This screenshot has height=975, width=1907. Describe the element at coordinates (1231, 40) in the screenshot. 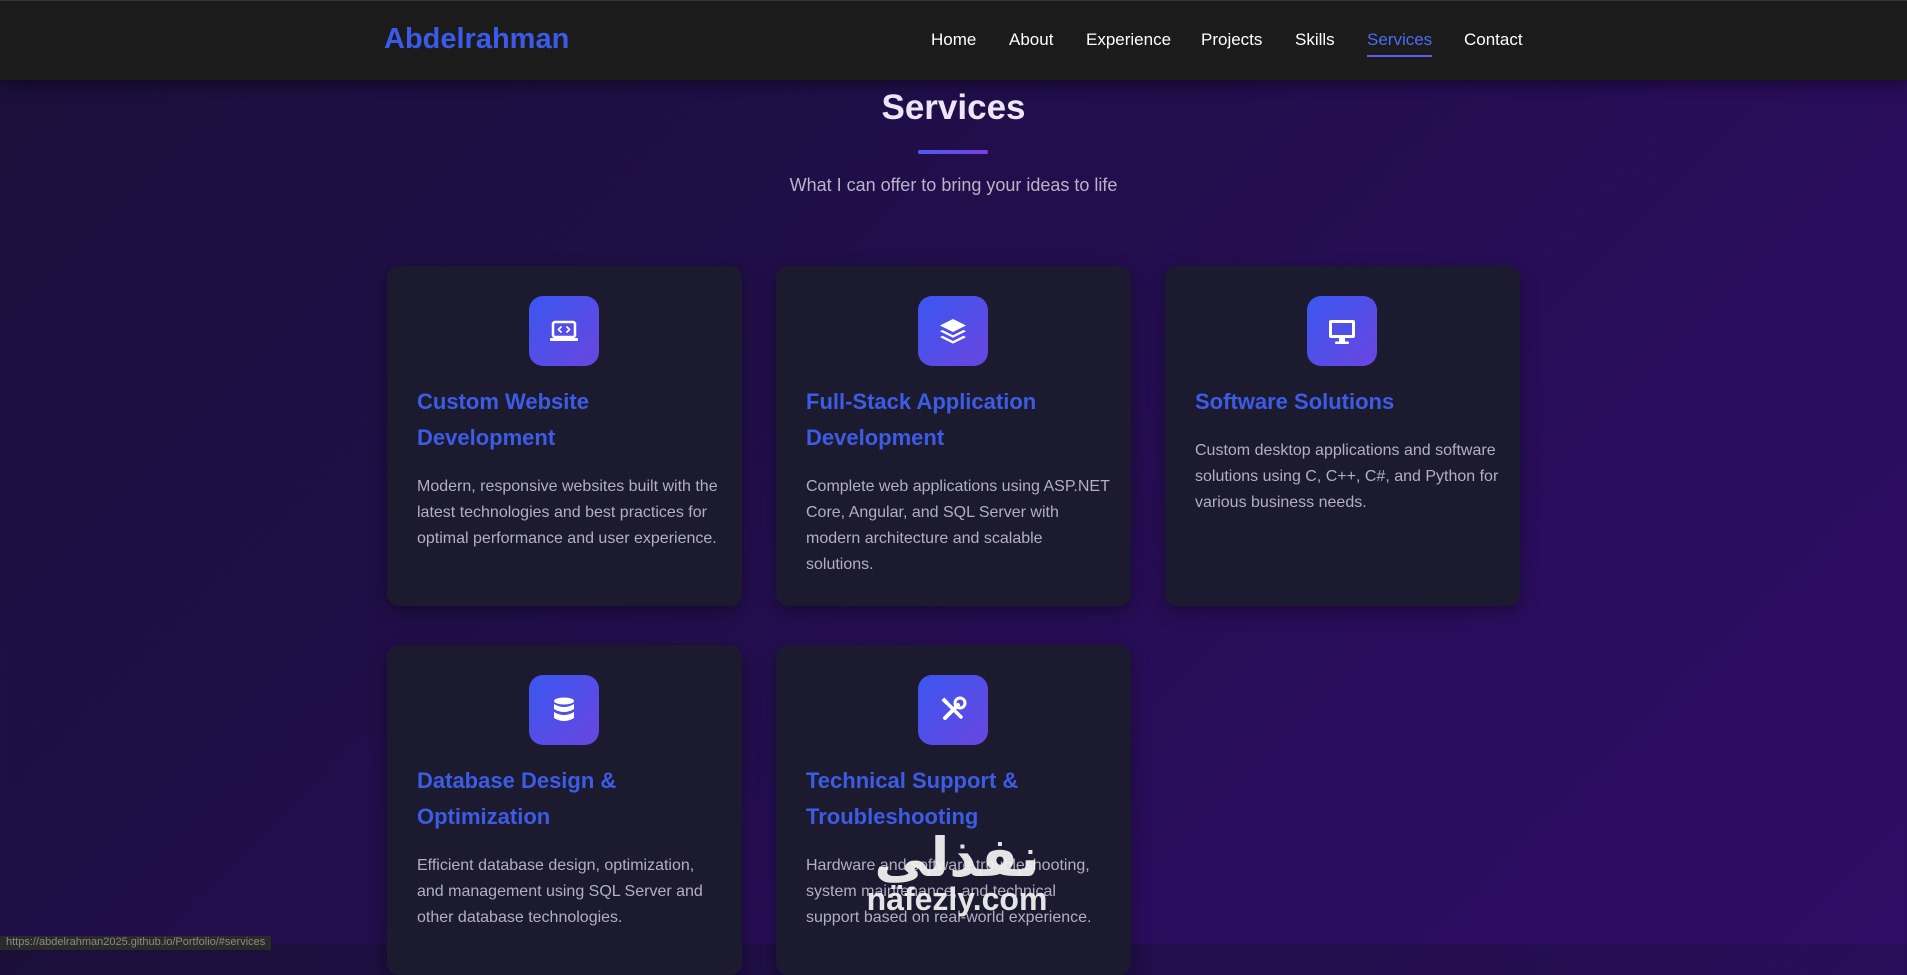

I see `nav-link-projects: Projects` at that location.